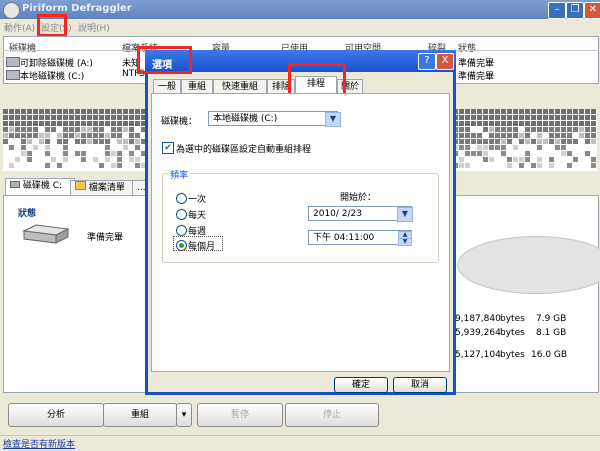 This screenshot has width=600, height=451. I want to click on drive-select: 本地磁碟機 (C:), so click(273, 118).